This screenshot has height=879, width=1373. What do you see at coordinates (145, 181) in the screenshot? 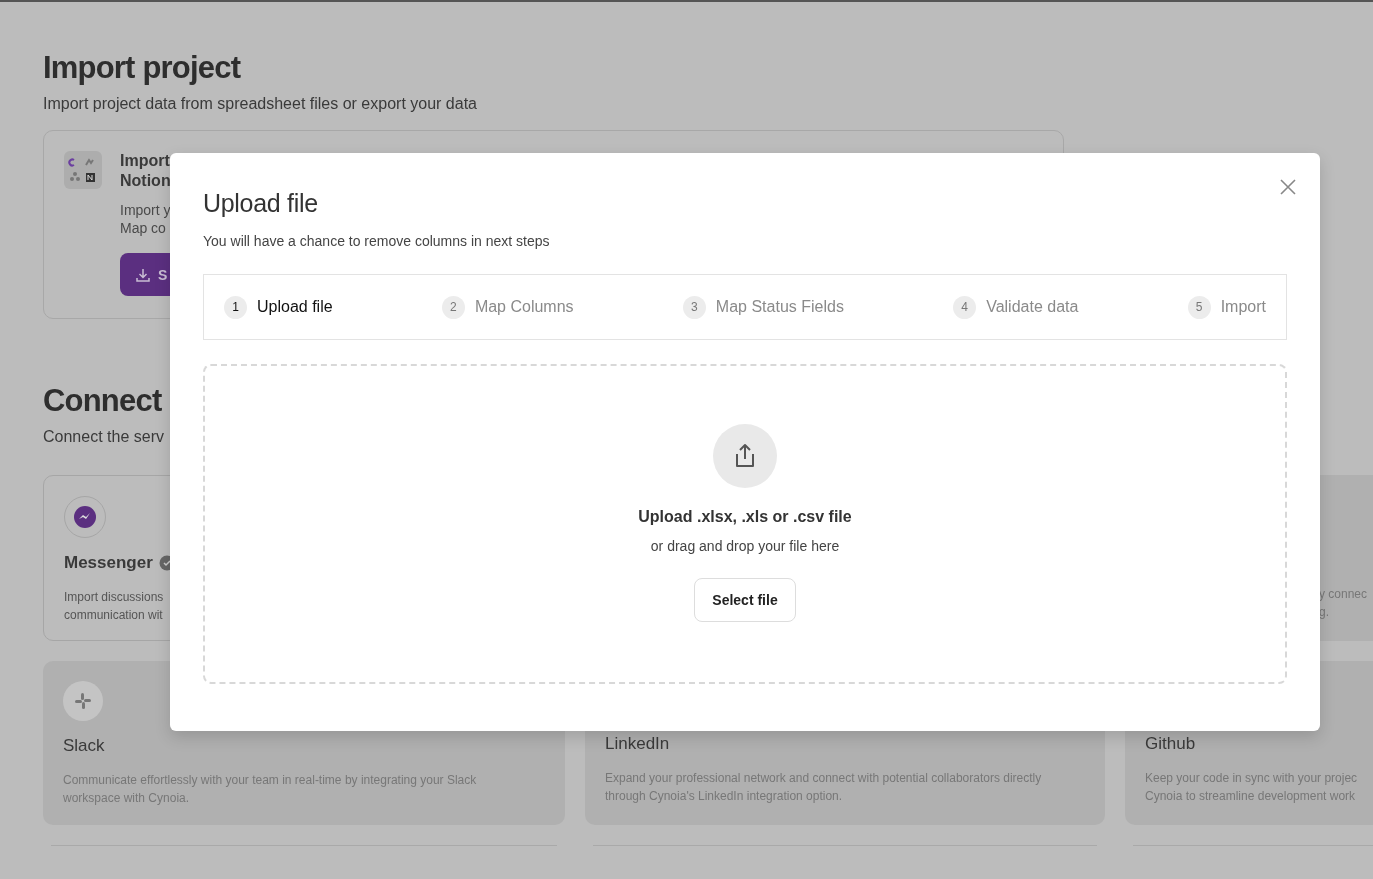
I see `card-title: Notion` at bounding box center [145, 181].